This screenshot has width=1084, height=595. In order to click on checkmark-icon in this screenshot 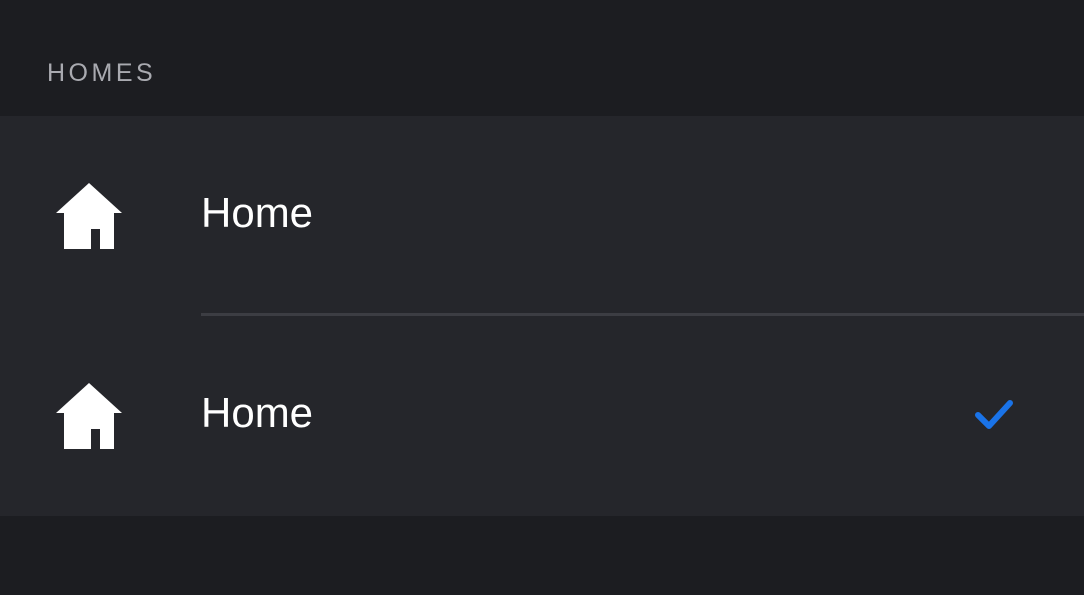, I will do `click(994, 415)`.